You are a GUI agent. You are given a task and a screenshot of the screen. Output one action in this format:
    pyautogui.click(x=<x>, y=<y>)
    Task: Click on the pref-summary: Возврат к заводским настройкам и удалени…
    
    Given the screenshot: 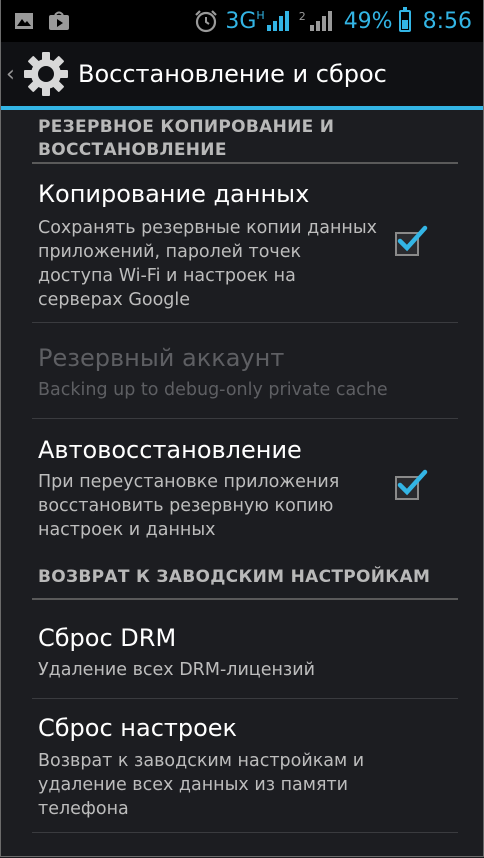 What is the action you would take?
    pyautogui.click(x=201, y=785)
    